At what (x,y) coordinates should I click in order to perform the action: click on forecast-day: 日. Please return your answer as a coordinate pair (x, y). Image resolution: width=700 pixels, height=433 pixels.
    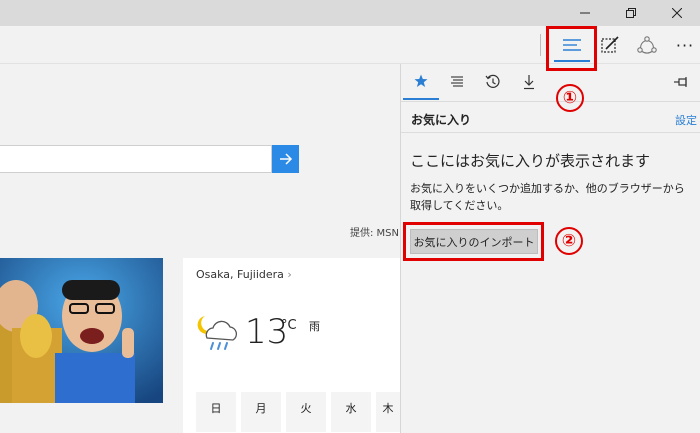
    Looking at the image, I should click on (216, 412).